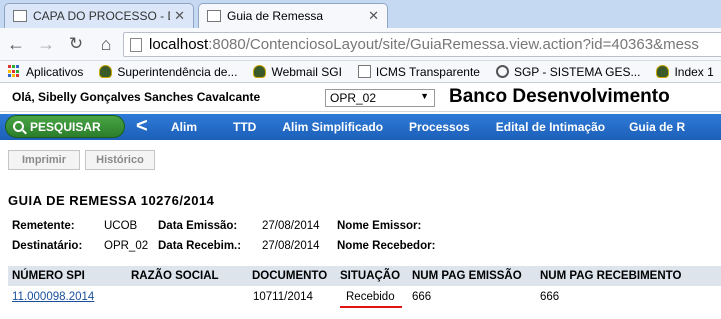  What do you see at coordinates (44, 160) in the screenshot?
I see `print-button: Imprimir` at bounding box center [44, 160].